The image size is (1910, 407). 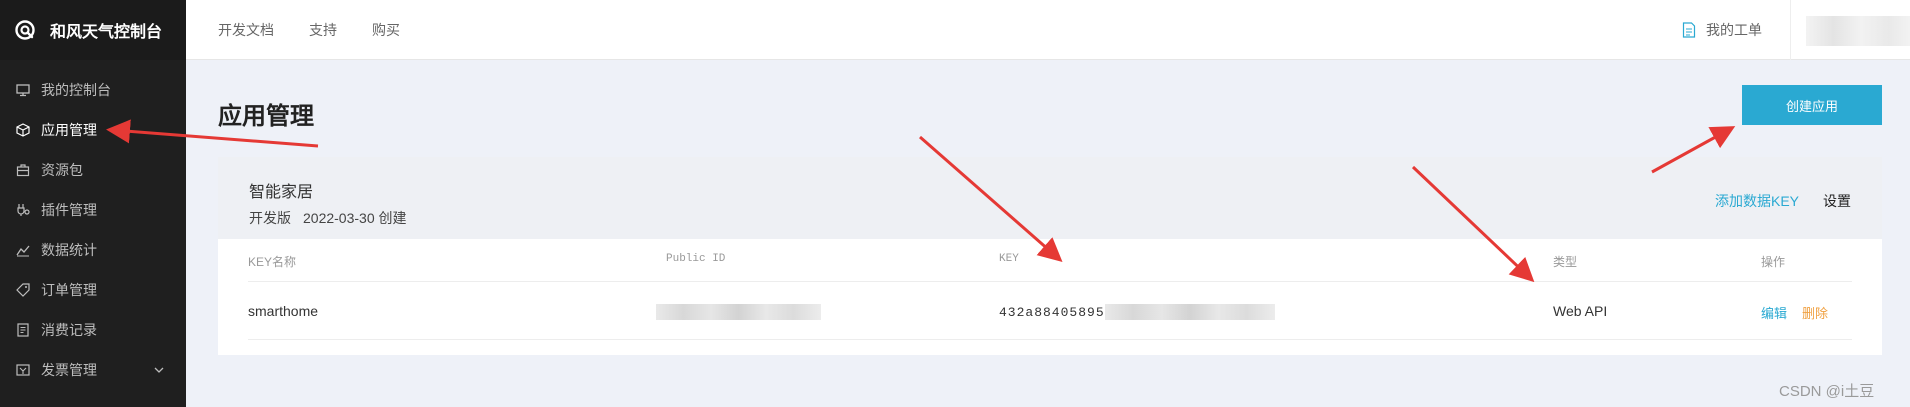 I want to click on plugin-icon, so click(x=23, y=210).